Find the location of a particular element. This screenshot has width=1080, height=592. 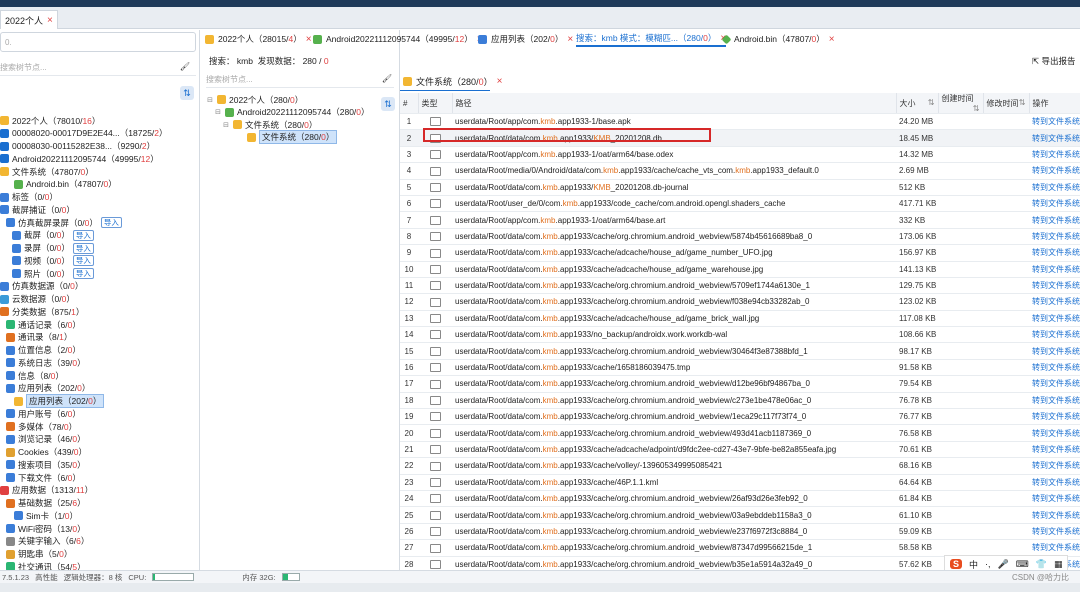

tree-item: WiFi密码（13/0） is located at coordinates (99, 528).